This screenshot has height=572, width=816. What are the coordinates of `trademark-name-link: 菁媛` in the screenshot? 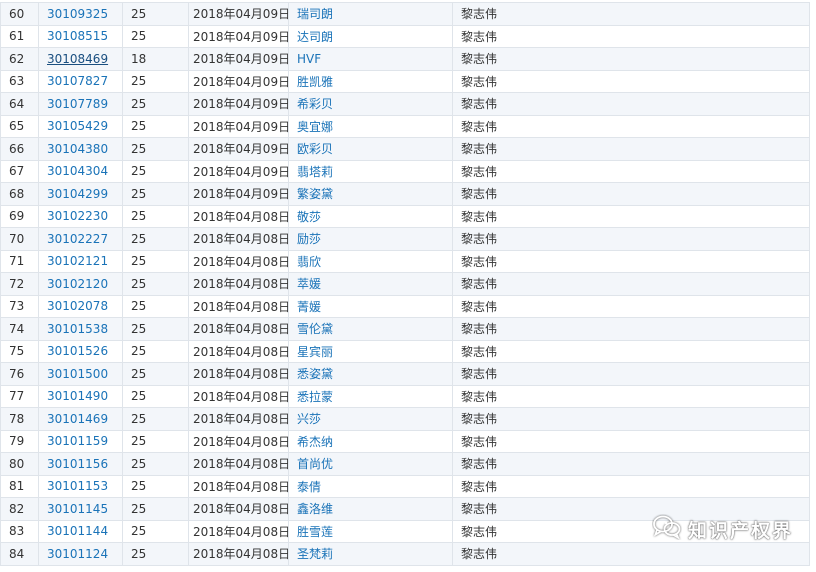 It's located at (370, 306).